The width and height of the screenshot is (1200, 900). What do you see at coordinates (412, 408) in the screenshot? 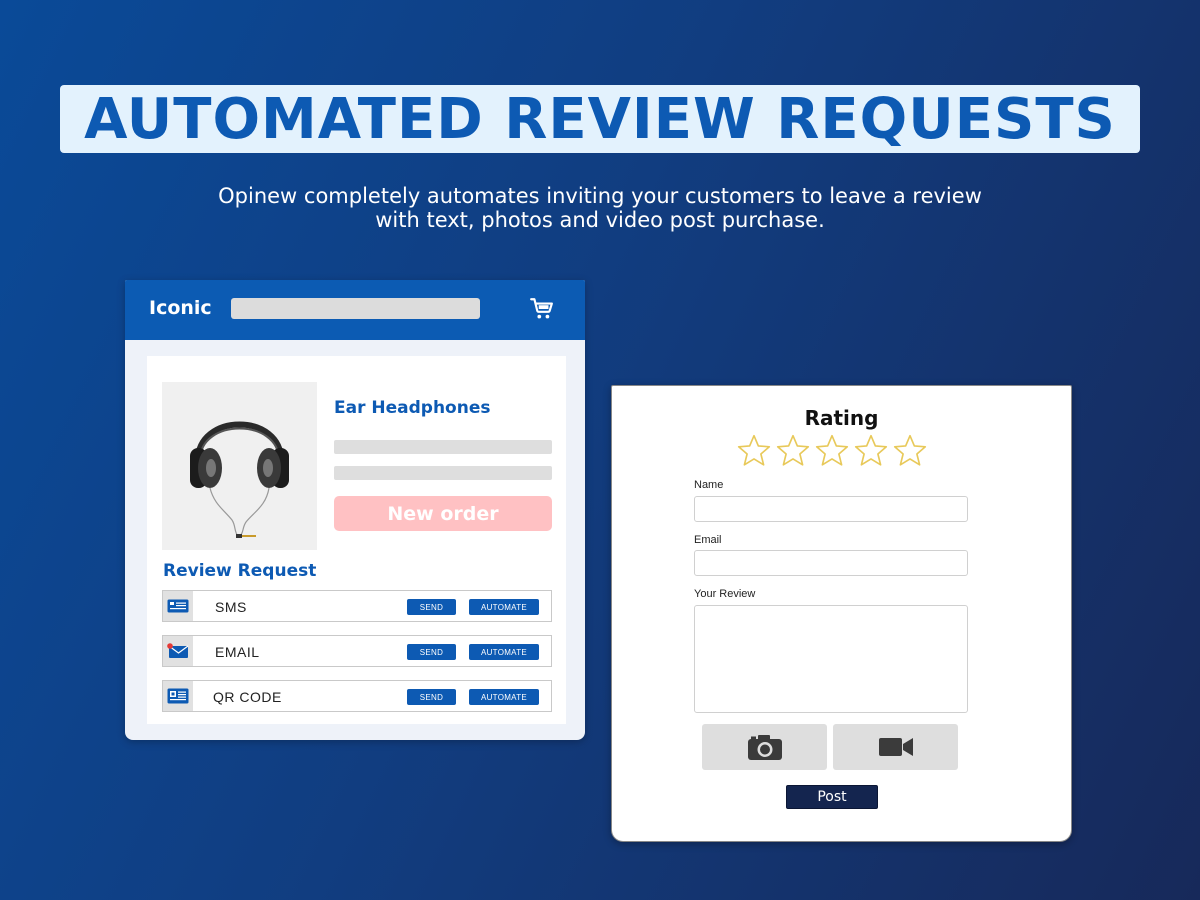
I see `product-name: Ear Headphones` at bounding box center [412, 408].